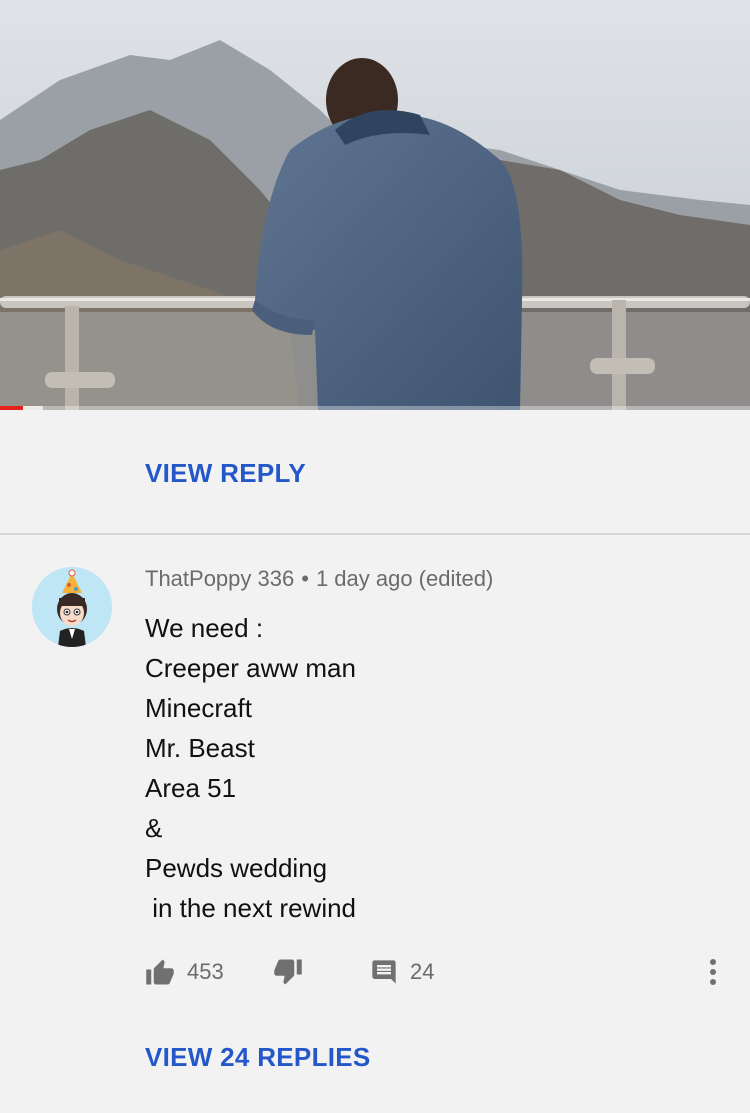 This screenshot has width=750, height=1113. I want to click on comment-meta: ThatPoppy 336 • 1 day ago (edited), so click(319, 579).